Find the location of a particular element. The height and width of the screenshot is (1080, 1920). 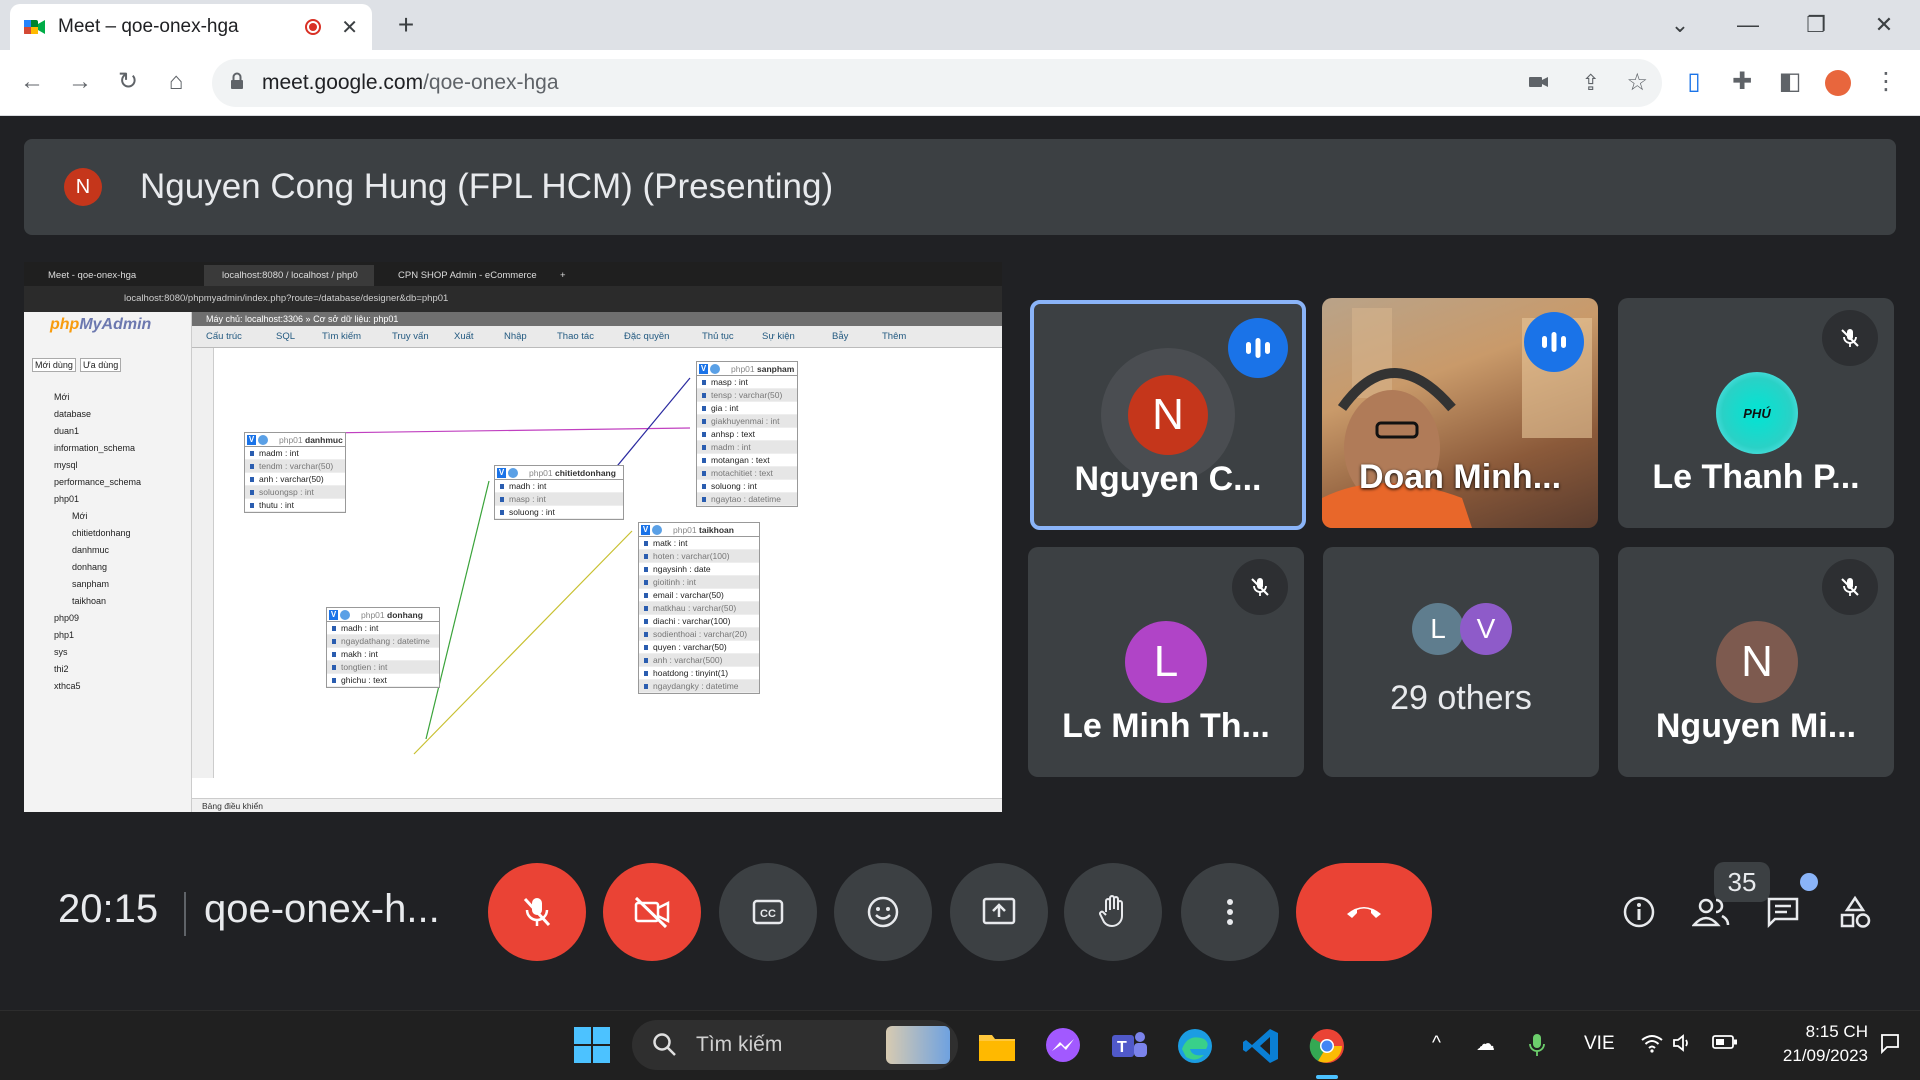

pma-menu-item: Tìm kiếm is located at coordinates (342, 336).